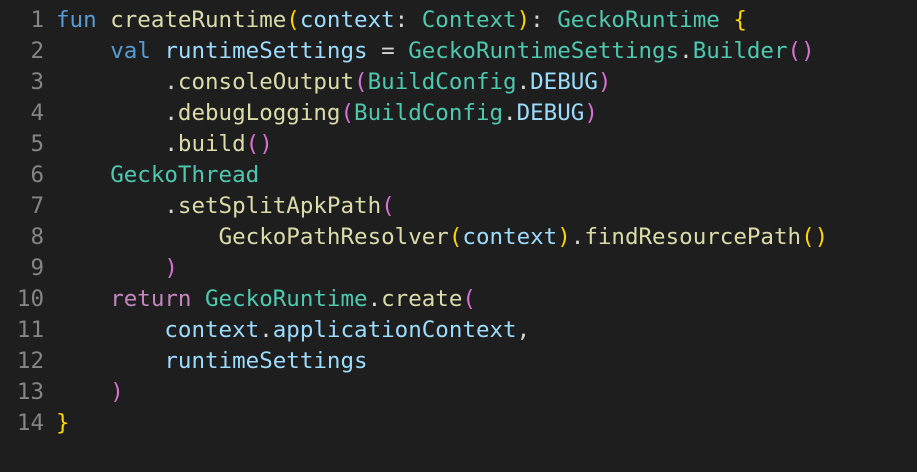 The image size is (917, 472). I want to click on code-token: GeckoThread, so click(185, 175).